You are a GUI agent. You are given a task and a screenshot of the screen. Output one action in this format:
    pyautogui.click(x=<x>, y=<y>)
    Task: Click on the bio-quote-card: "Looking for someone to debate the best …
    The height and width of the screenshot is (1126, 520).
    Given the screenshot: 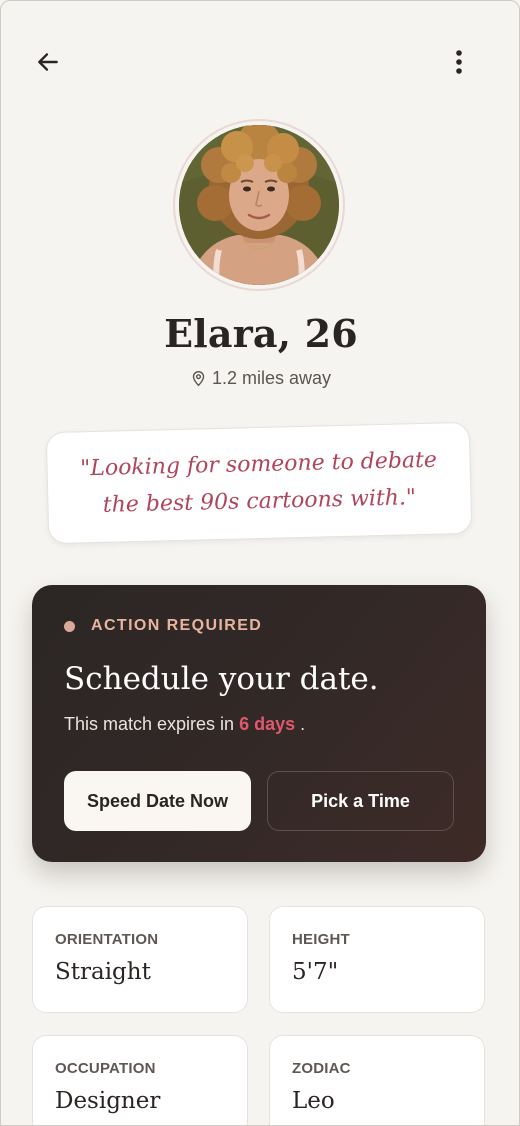 What is the action you would take?
    pyautogui.click(x=259, y=483)
    